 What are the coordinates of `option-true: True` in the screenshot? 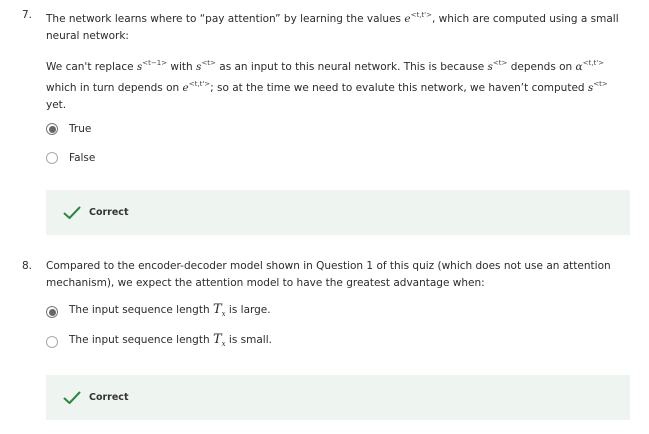 It's located at (68, 129).